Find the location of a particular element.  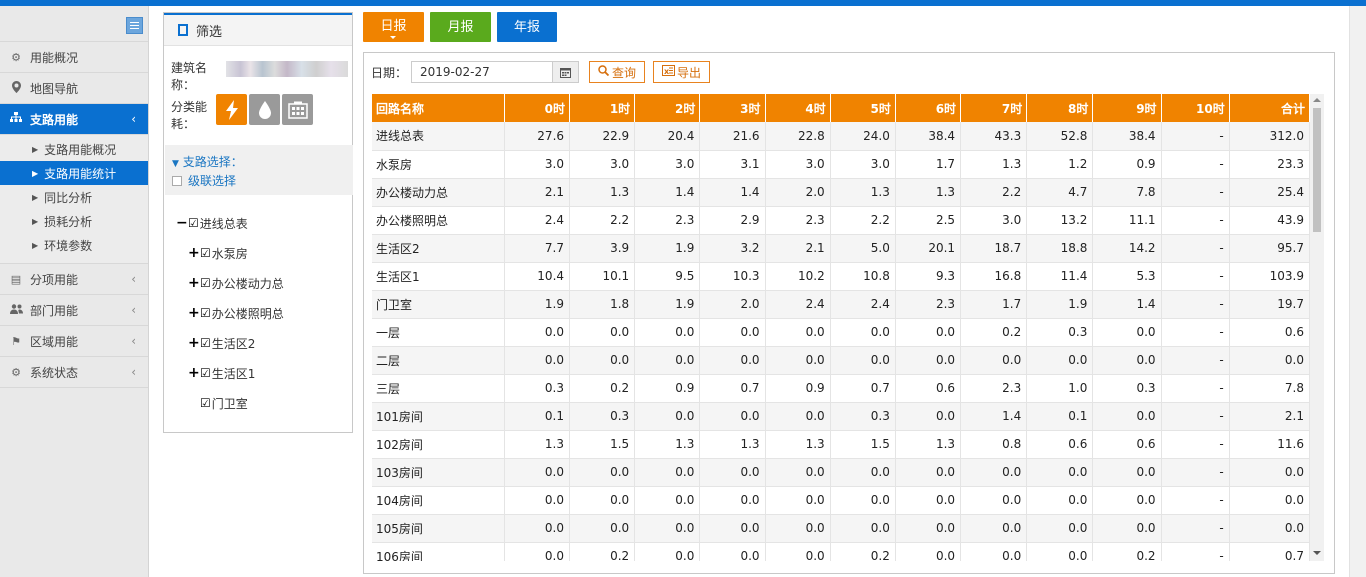

sidebar-item-system-status: ⚙ 系统状态 ‹ is located at coordinates (74, 372).